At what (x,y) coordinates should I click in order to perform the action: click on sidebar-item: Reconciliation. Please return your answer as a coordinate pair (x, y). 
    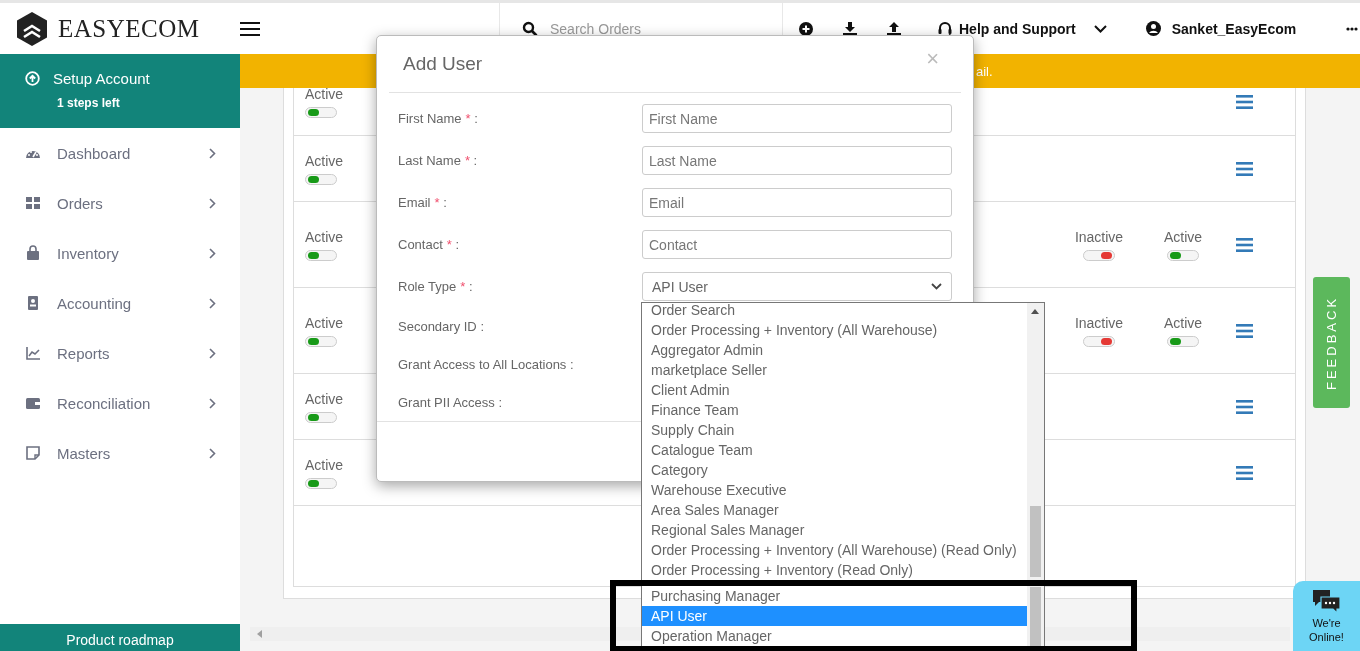
    Looking at the image, I should click on (120, 403).